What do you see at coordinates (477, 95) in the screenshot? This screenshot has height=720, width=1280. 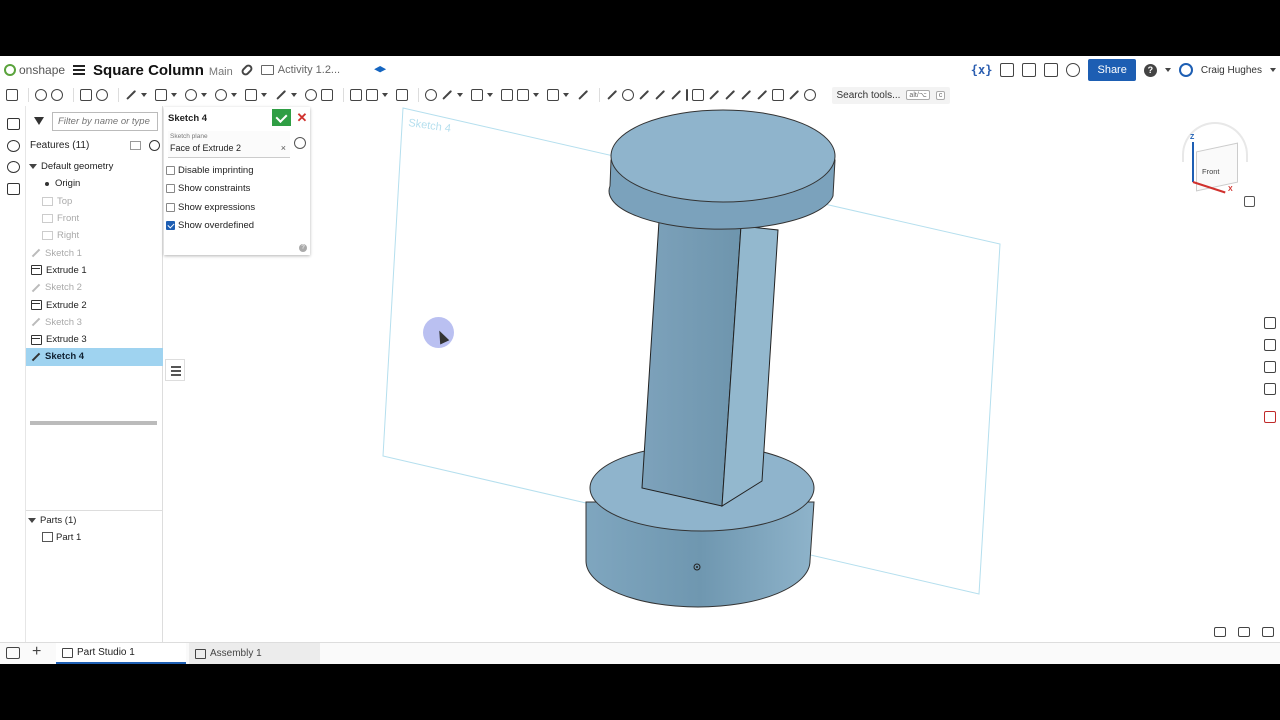 I see `offset-tool-icon` at bounding box center [477, 95].